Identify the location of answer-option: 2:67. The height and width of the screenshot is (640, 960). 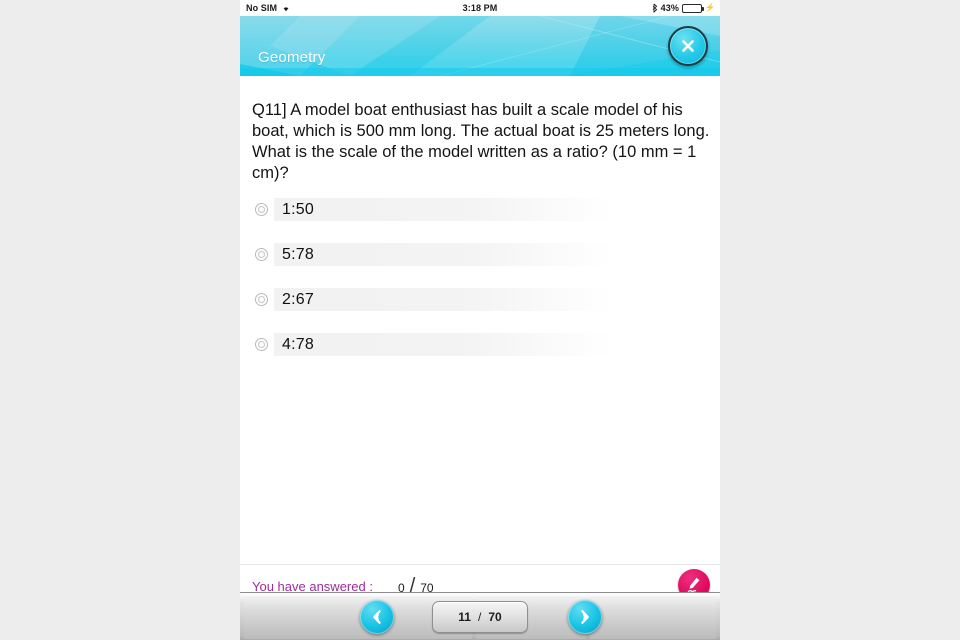
(481, 299).